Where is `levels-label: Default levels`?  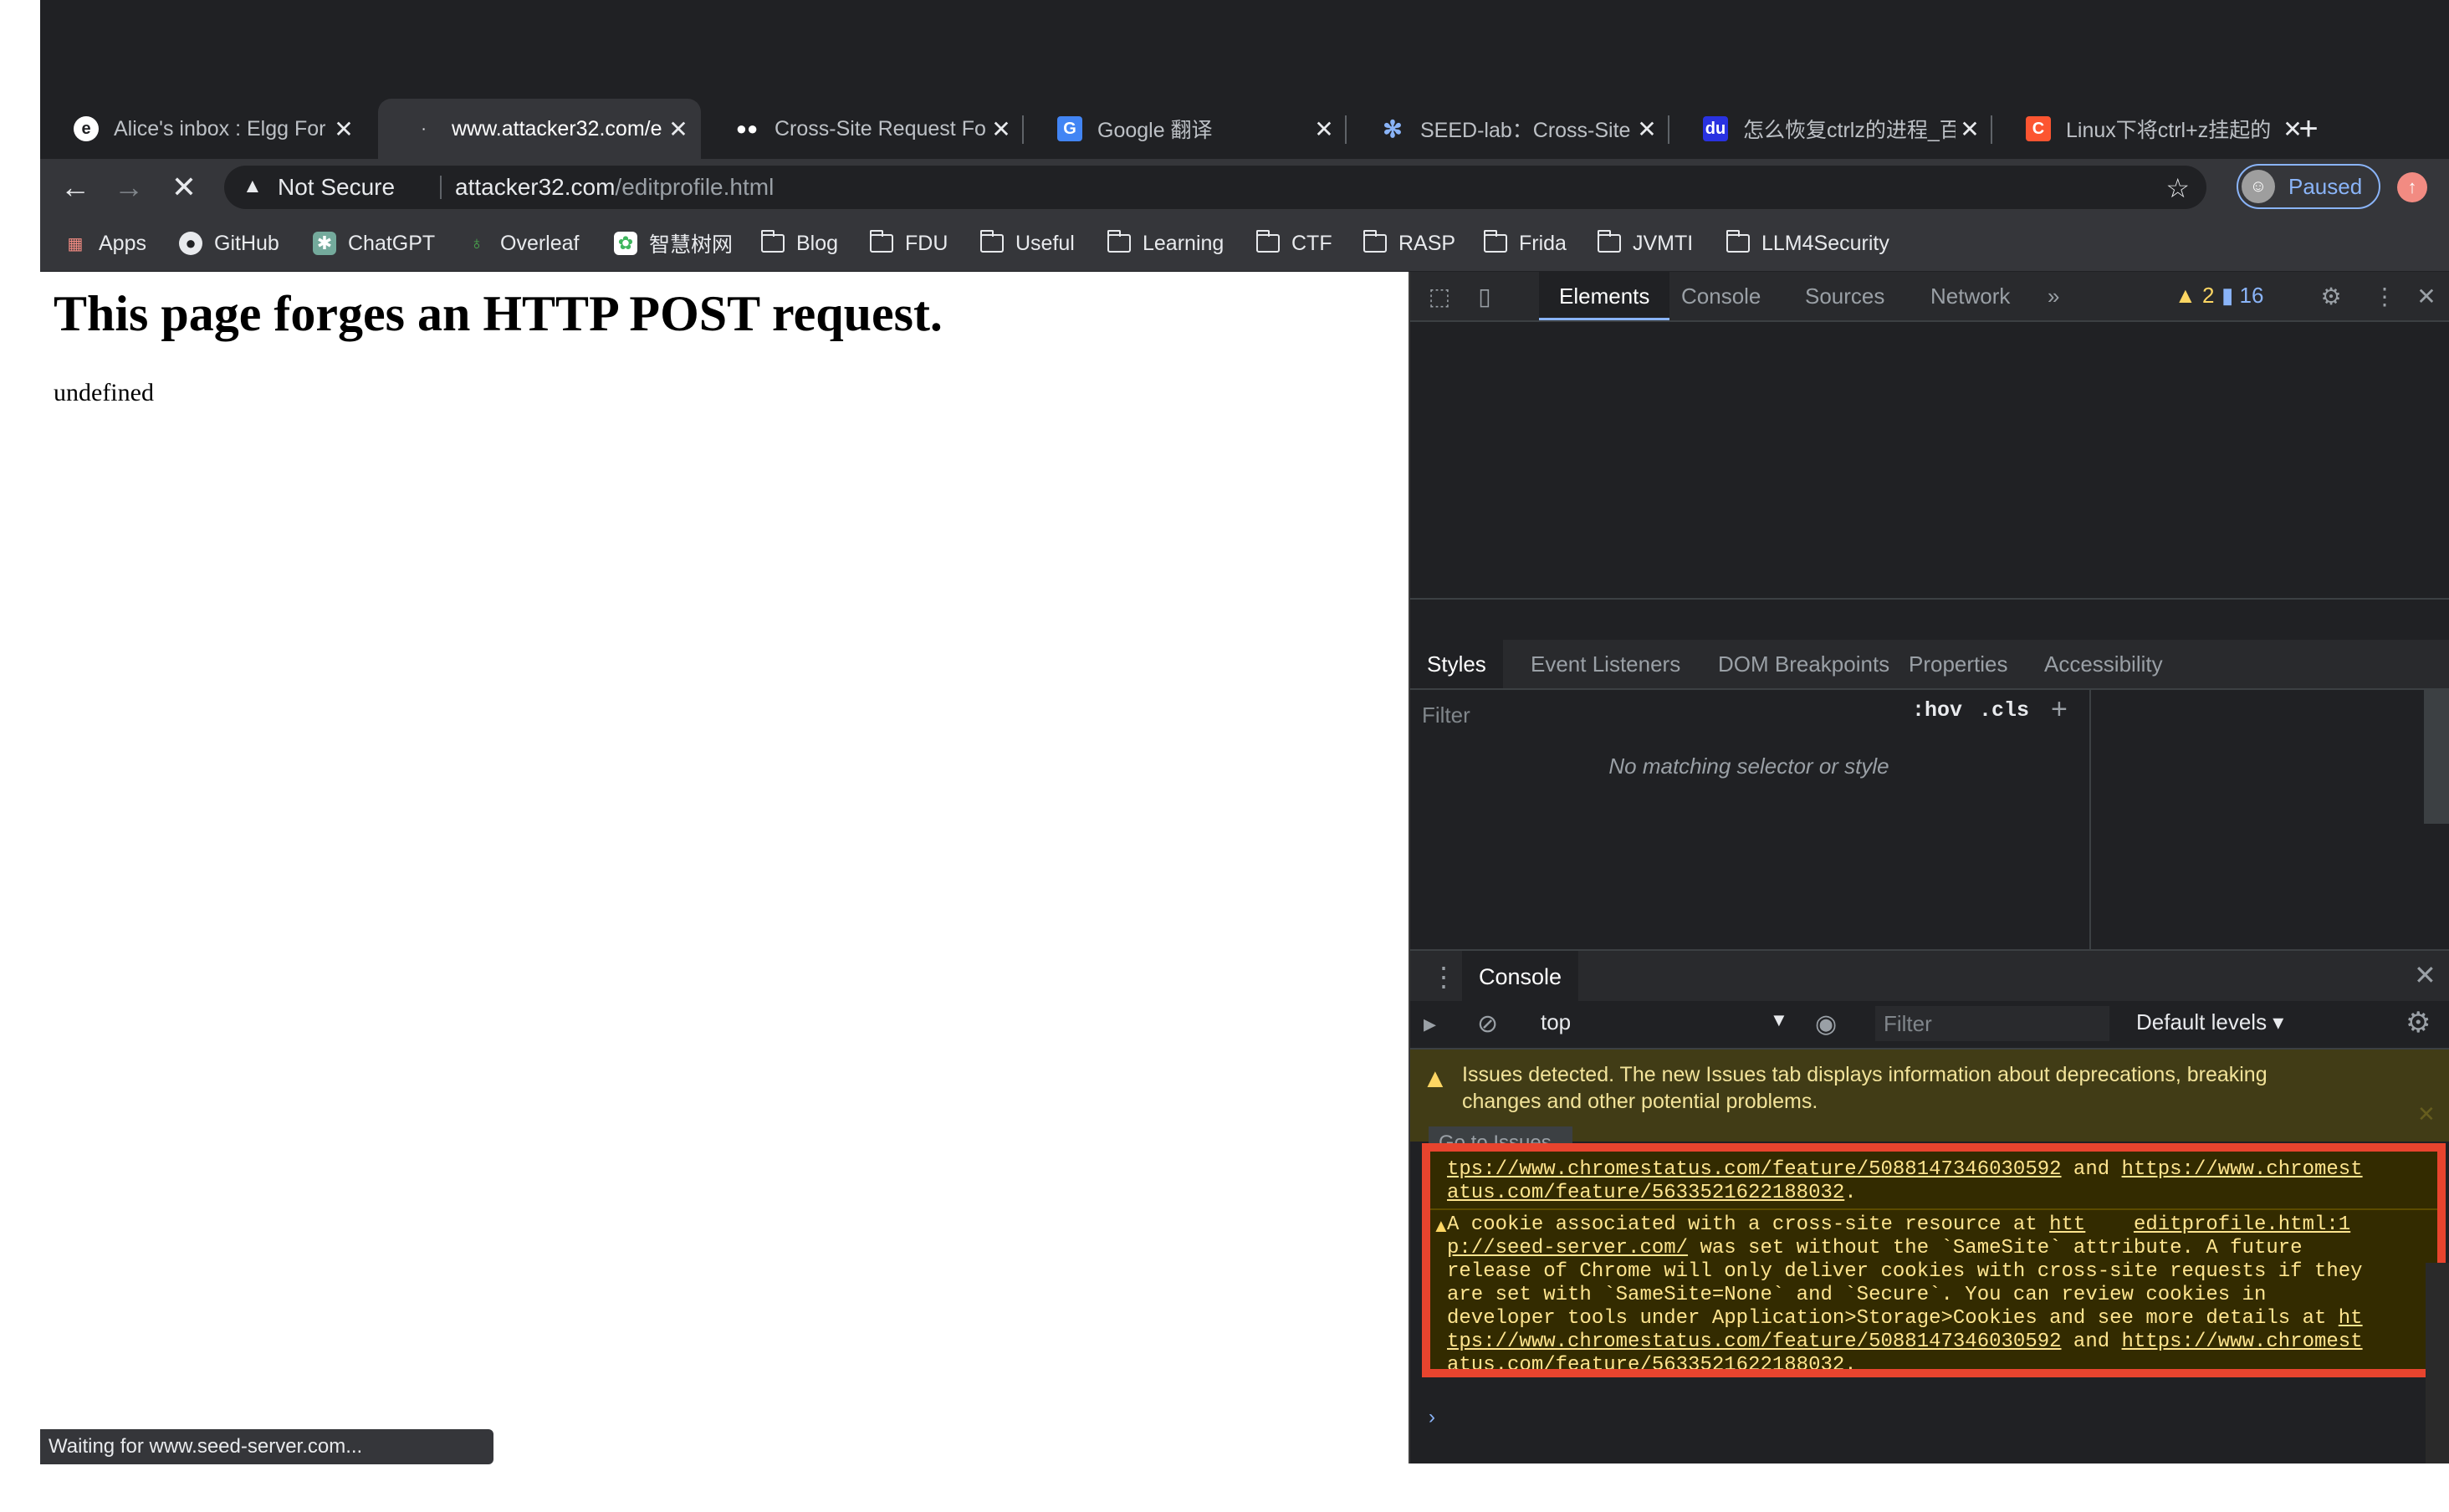 levels-label: Default levels is located at coordinates (2201, 1022).